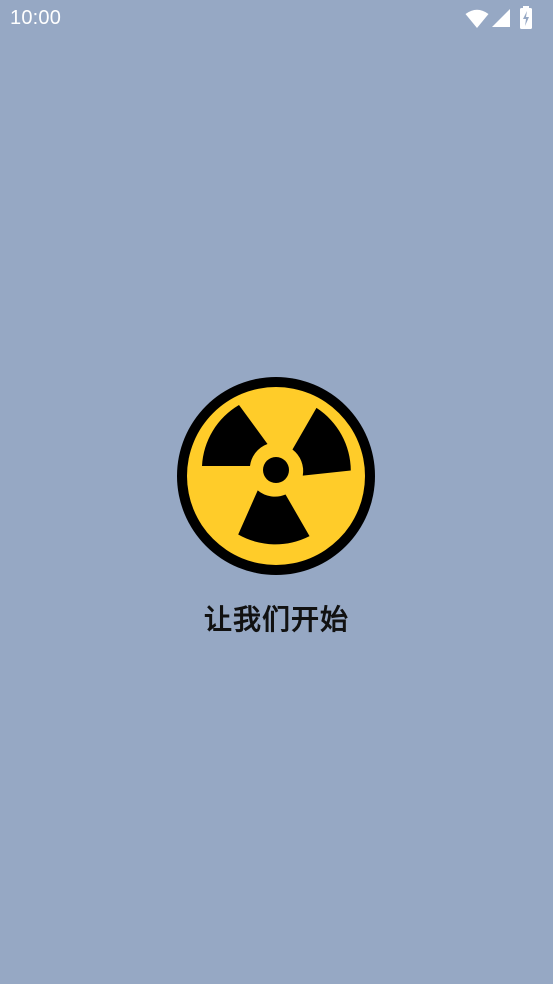 The height and width of the screenshot is (984, 553). I want to click on radiation-icon, so click(276, 476).